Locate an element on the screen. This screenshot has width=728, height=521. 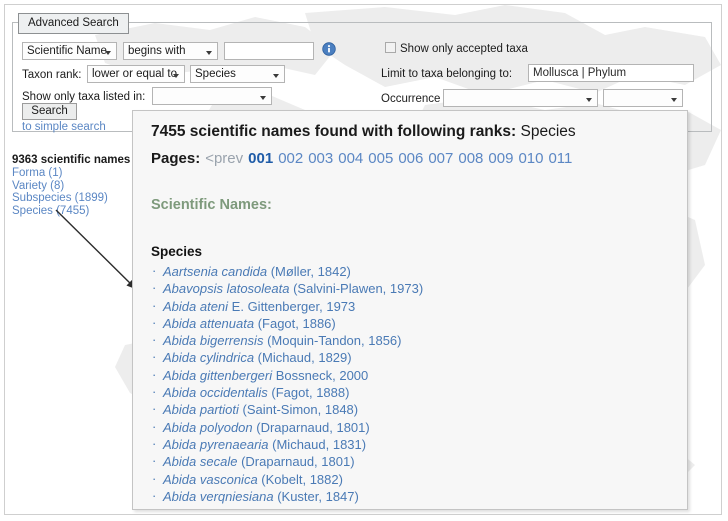
list-item: Abida pyrenaearia (Michaud, 1831) is located at coordinates (287, 444).